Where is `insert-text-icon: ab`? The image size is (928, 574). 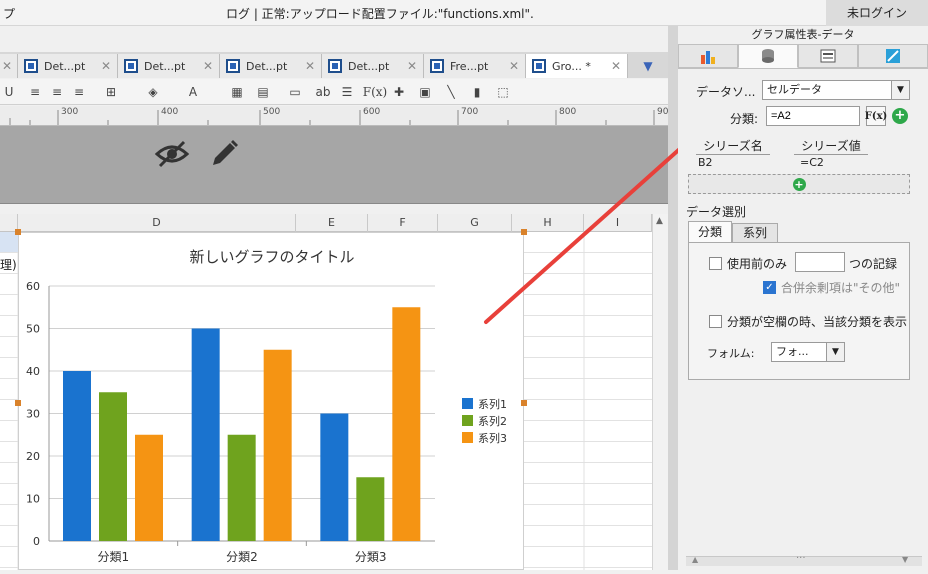 insert-text-icon: ab is located at coordinates (323, 92).